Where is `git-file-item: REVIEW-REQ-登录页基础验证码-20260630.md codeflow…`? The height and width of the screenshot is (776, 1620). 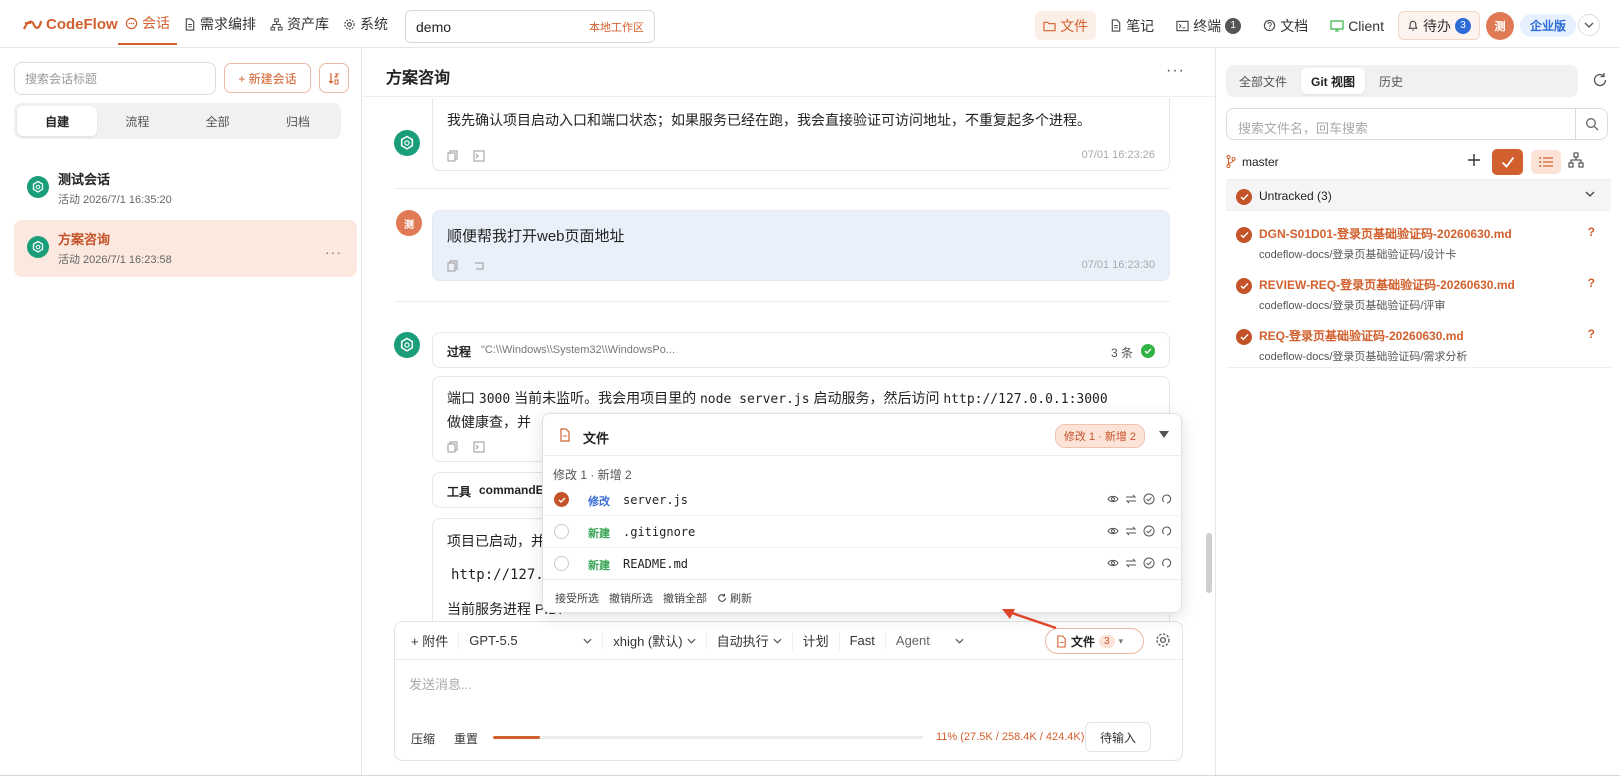 git-file-item: REVIEW-REQ-登录页基础验证码-20260630.md codeflow… is located at coordinates (1418, 292).